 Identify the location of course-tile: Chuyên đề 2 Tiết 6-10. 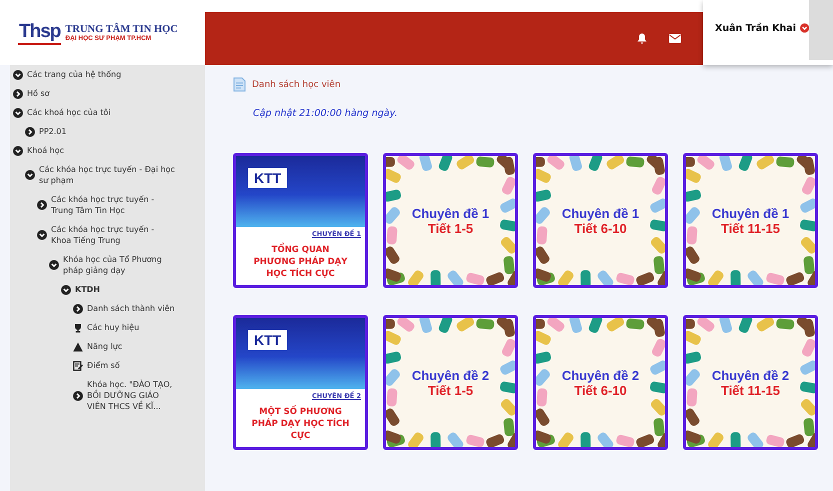
(600, 382).